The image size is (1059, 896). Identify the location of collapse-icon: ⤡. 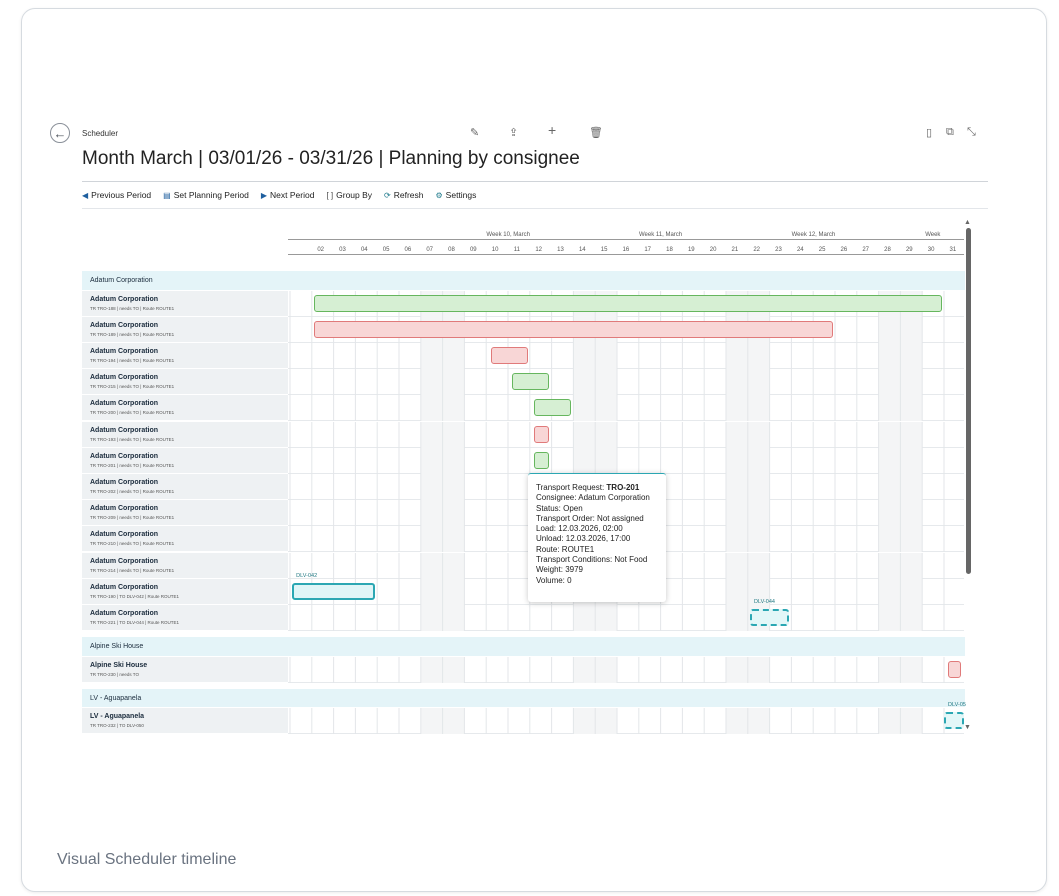
(971, 132).